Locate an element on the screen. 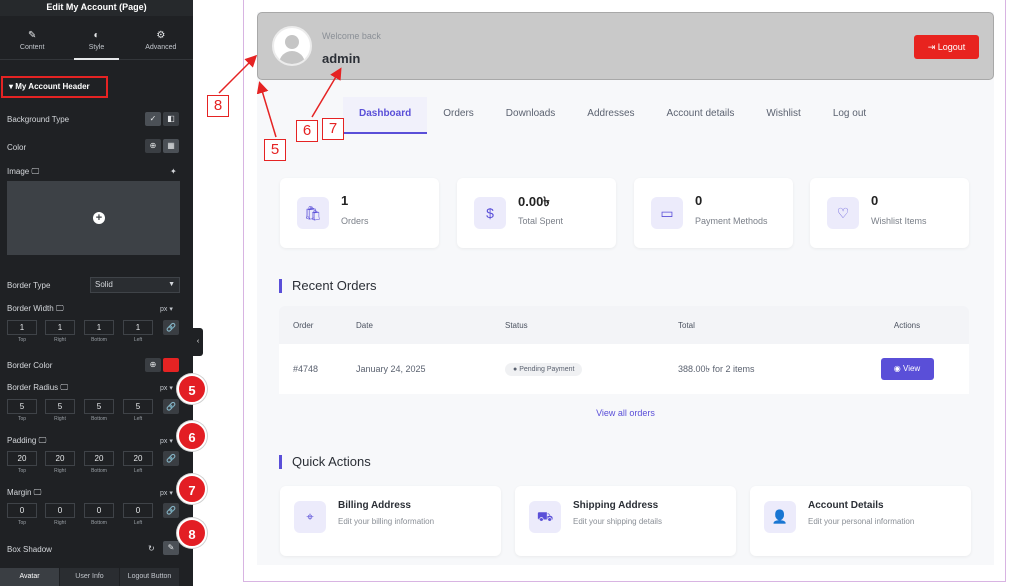 The width and height of the screenshot is (1024, 586). padding-unit: px ▾ is located at coordinates (166, 441).